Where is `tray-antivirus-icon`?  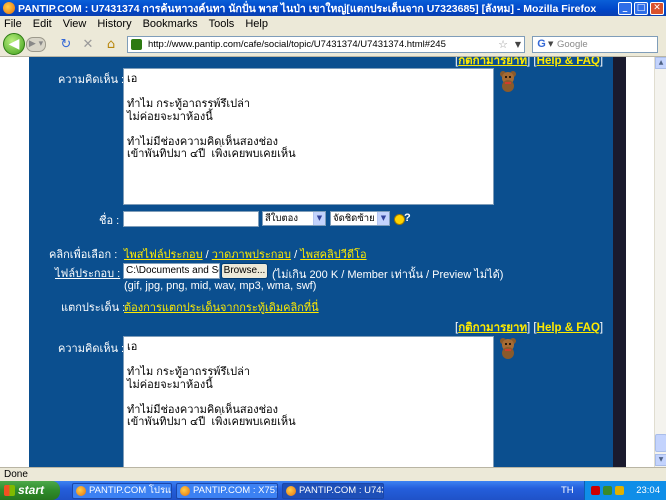 tray-antivirus-icon is located at coordinates (595, 490).